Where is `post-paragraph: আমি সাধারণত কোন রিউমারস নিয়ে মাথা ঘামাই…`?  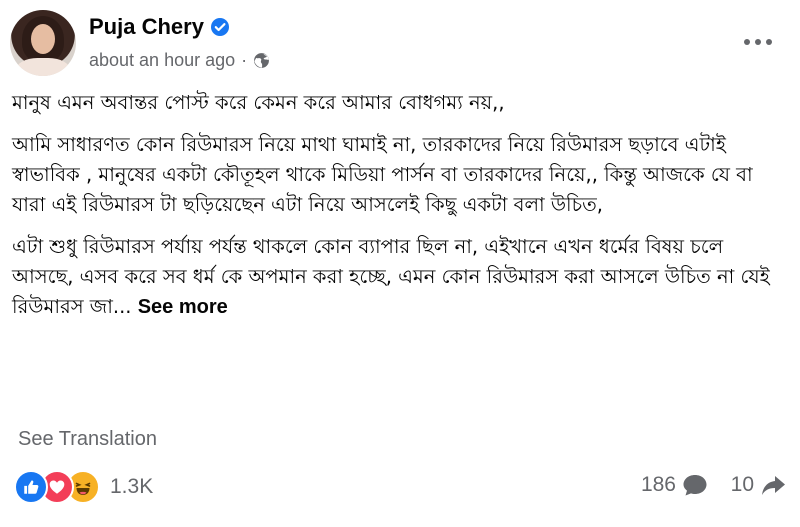
post-paragraph: আমি সাধারণত কোন রিউমারস নিয়ে মাথা ঘামাই… is located at coordinates (382, 174).